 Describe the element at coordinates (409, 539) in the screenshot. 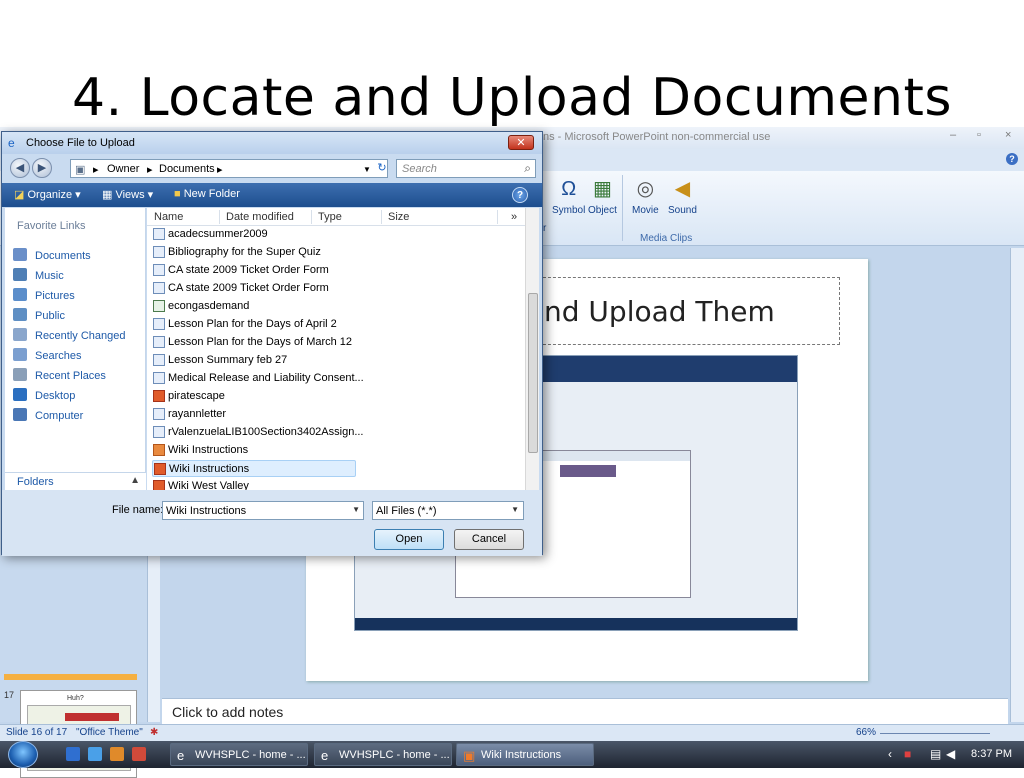

I see `open-button: Open` at that location.